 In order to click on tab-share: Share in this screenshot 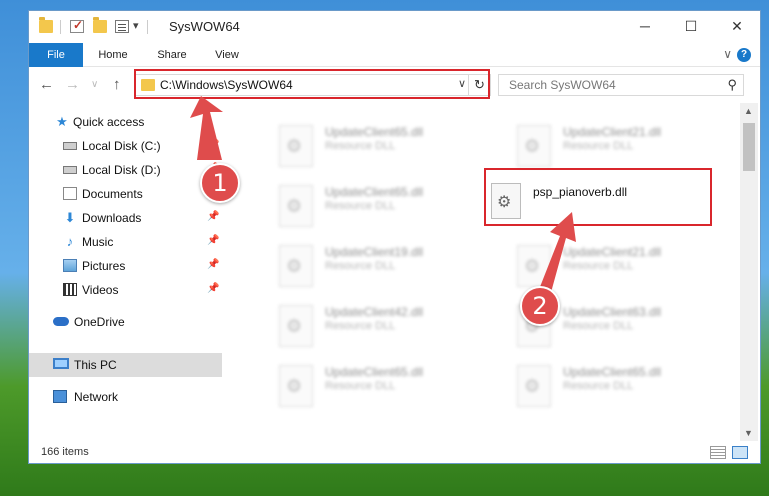, I will do `click(172, 55)`.